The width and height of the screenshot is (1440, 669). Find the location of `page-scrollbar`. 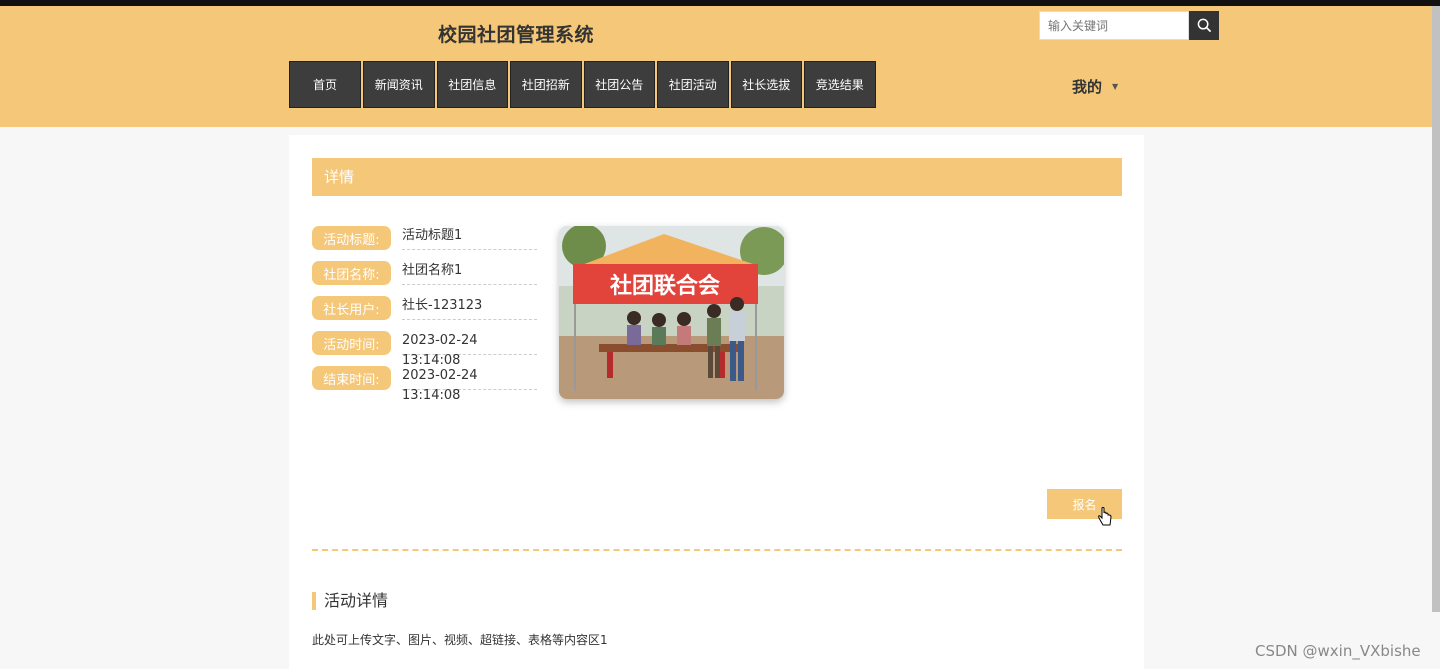

page-scrollbar is located at coordinates (1436, 309).